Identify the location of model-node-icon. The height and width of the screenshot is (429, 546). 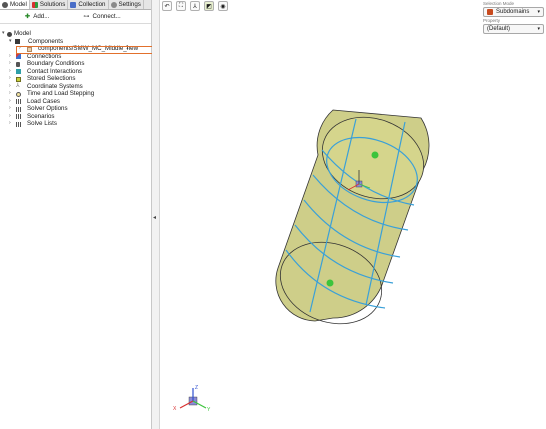
(9, 34).